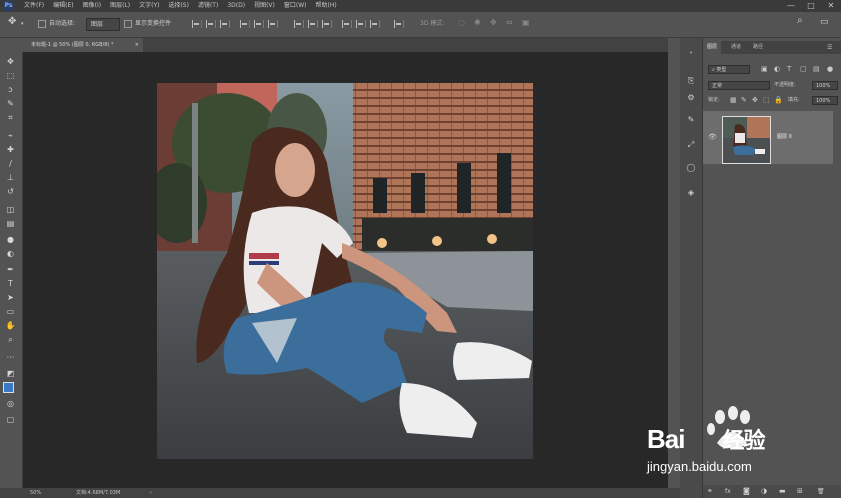  Describe the element at coordinates (8, 387) in the screenshot. I see `foreground-color-swatch` at that location.